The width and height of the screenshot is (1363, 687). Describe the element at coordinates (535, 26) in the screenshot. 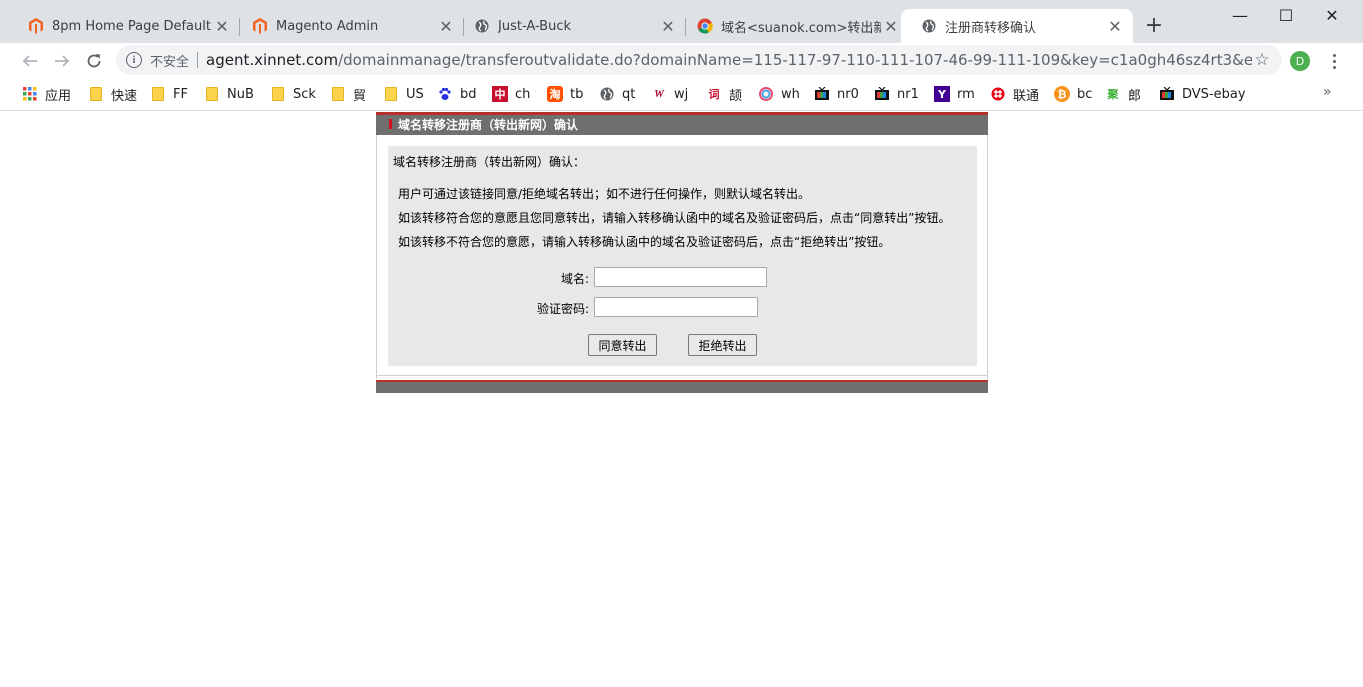

I see `tab-title: Just-A-Buck` at that location.